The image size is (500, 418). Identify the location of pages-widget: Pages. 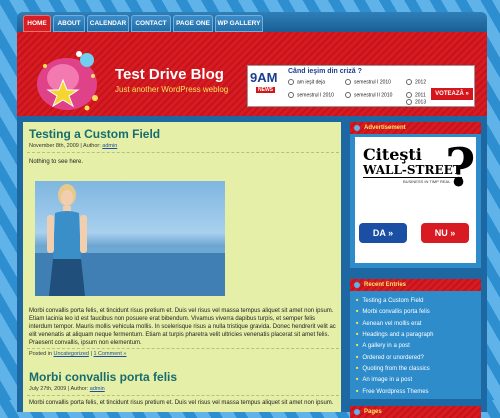
(415, 412).